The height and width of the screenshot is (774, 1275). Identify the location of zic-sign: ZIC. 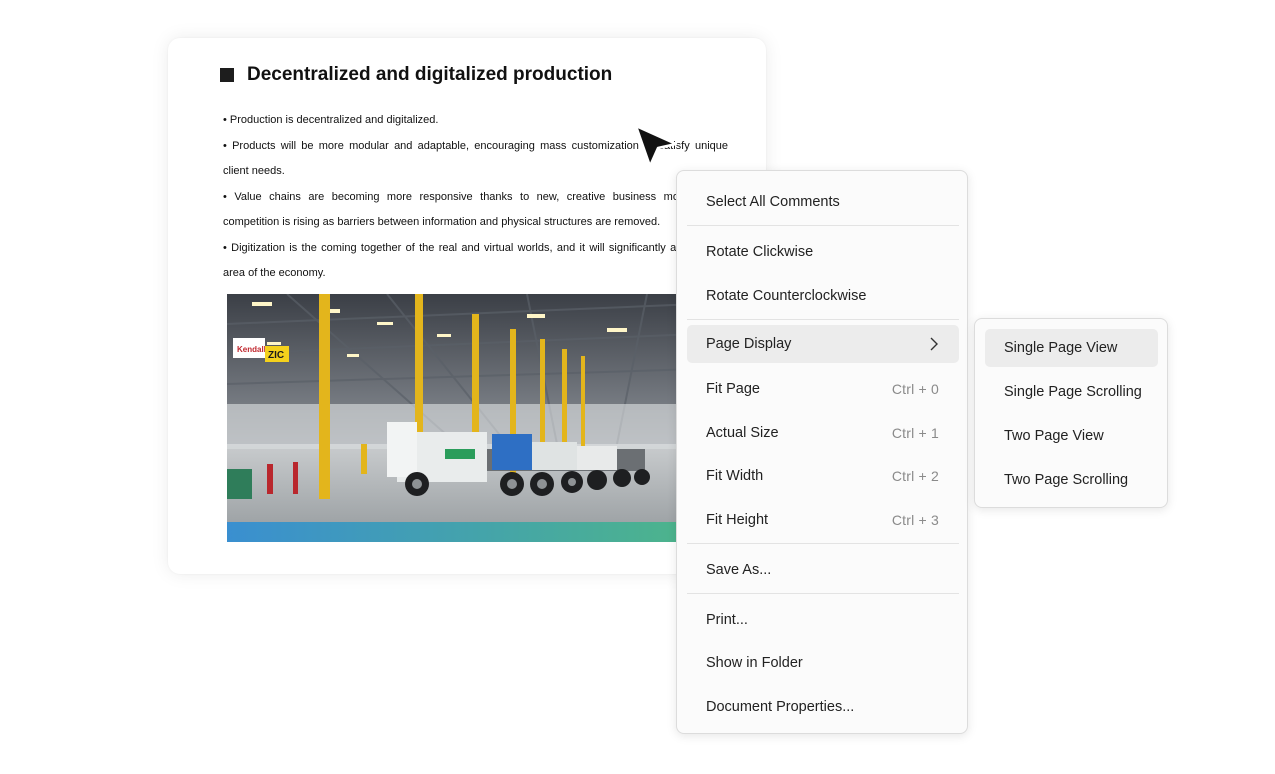
(276, 355).